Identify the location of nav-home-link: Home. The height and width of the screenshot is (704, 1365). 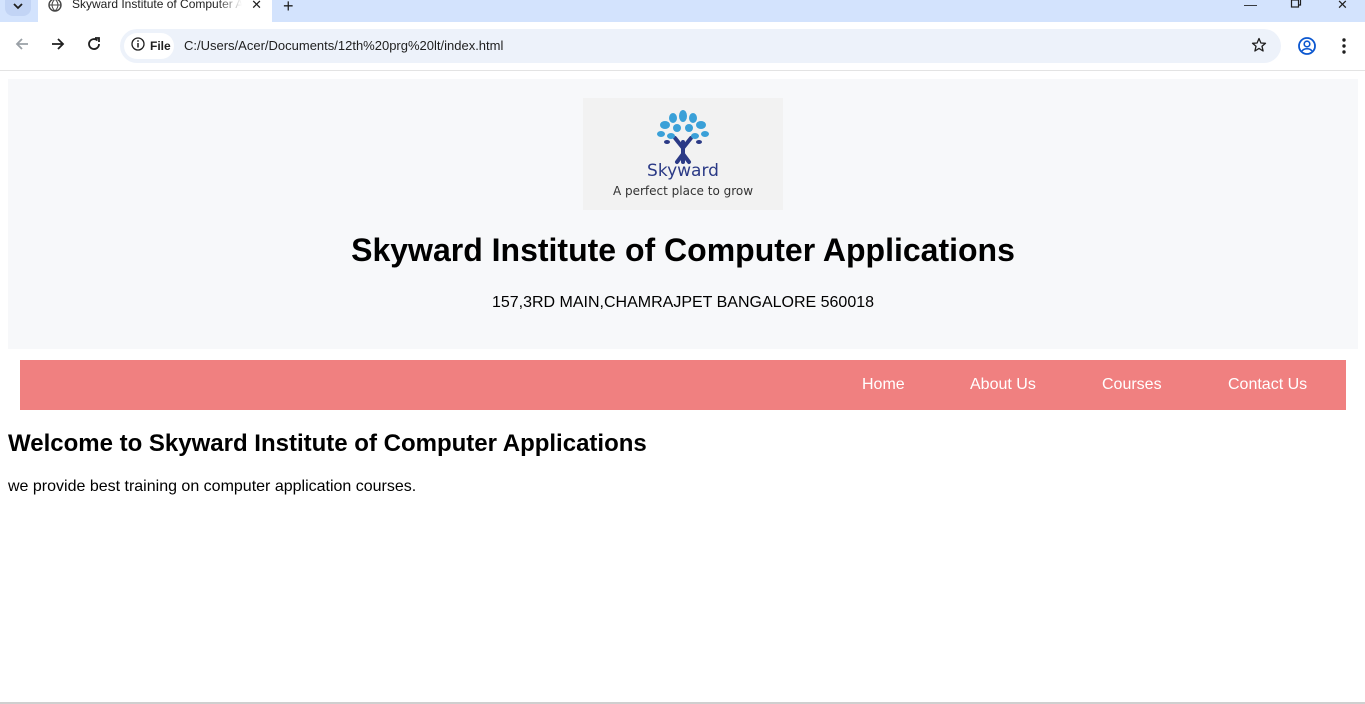
(883, 385).